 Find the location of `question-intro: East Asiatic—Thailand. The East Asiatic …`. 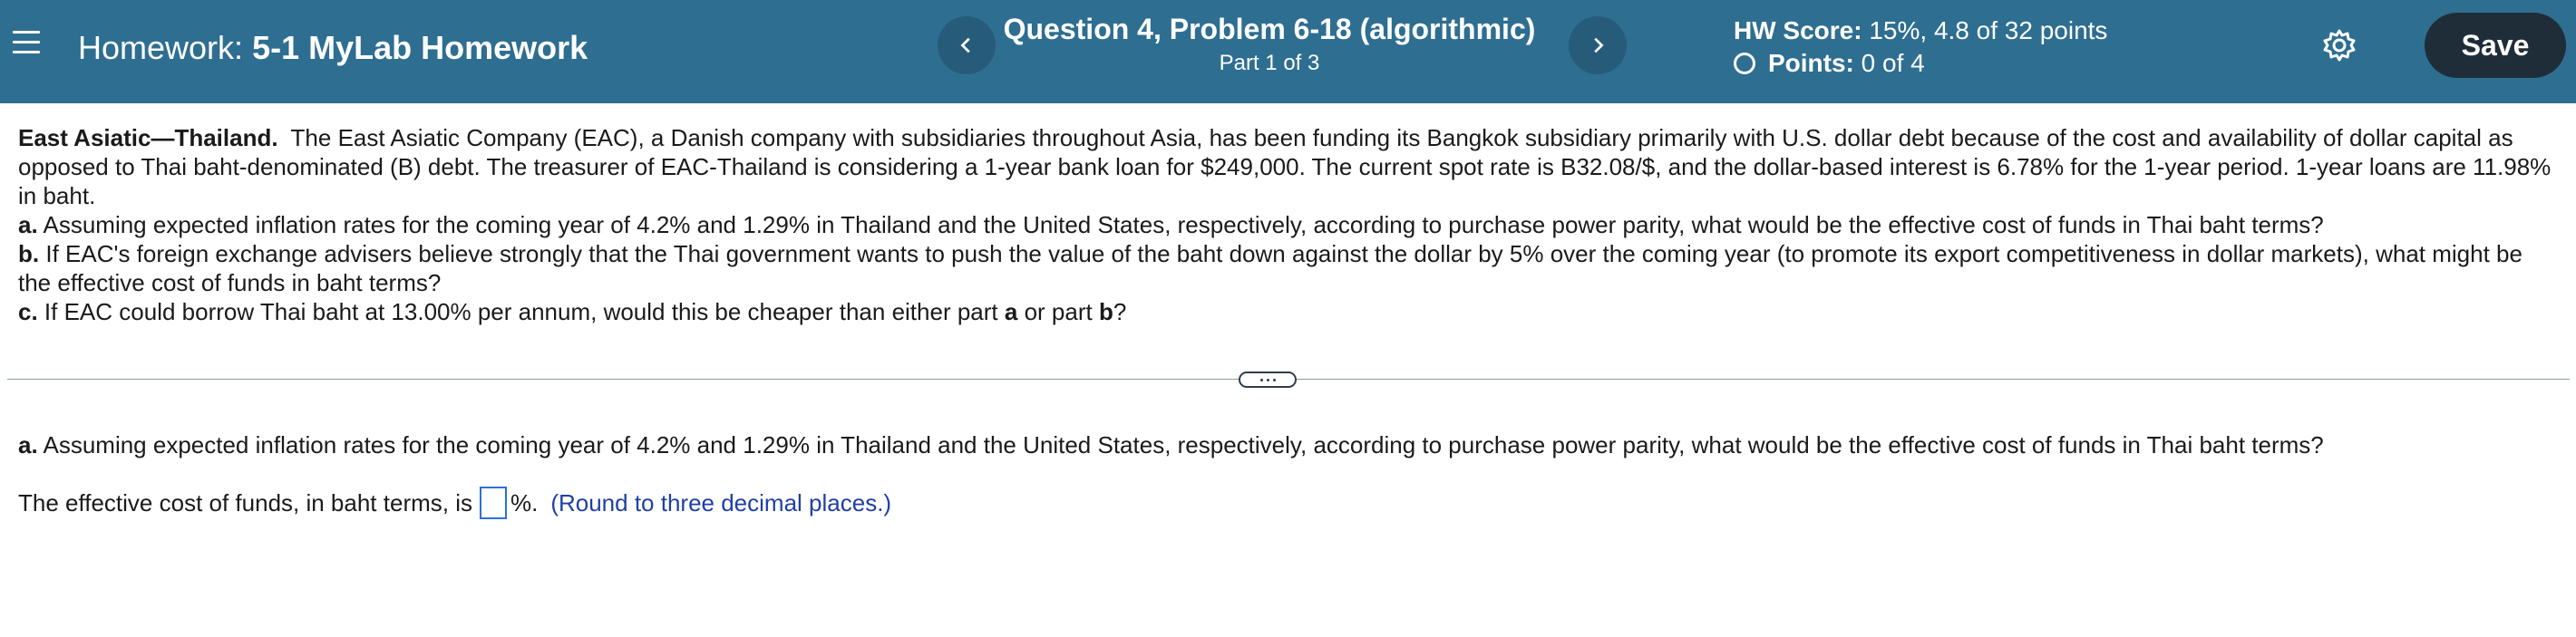

question-intro: East Asiatic—Thailand. The East Asiatic … is located at coordinates (1287, 166).